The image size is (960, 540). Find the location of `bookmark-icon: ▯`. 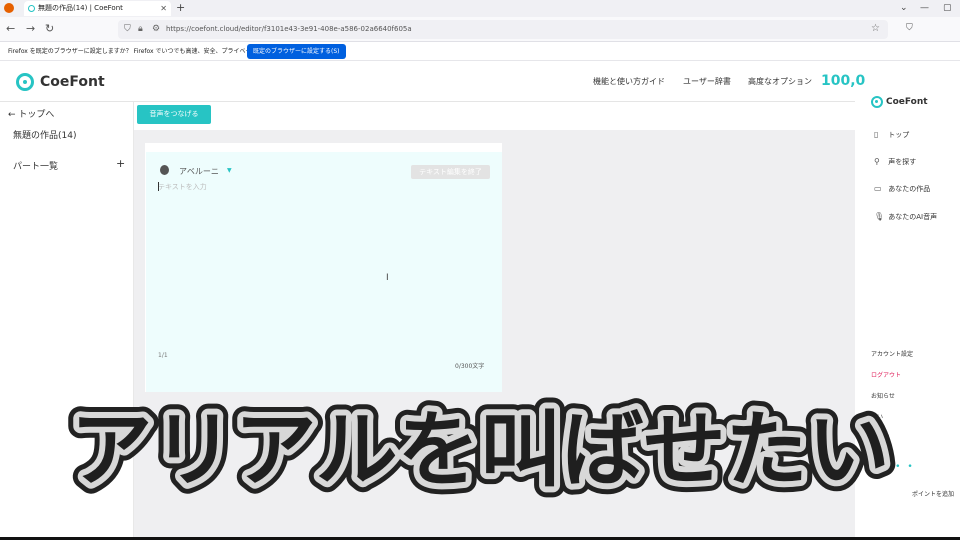

bookmark-icon: ▯ is located at coordinates (876, 134).